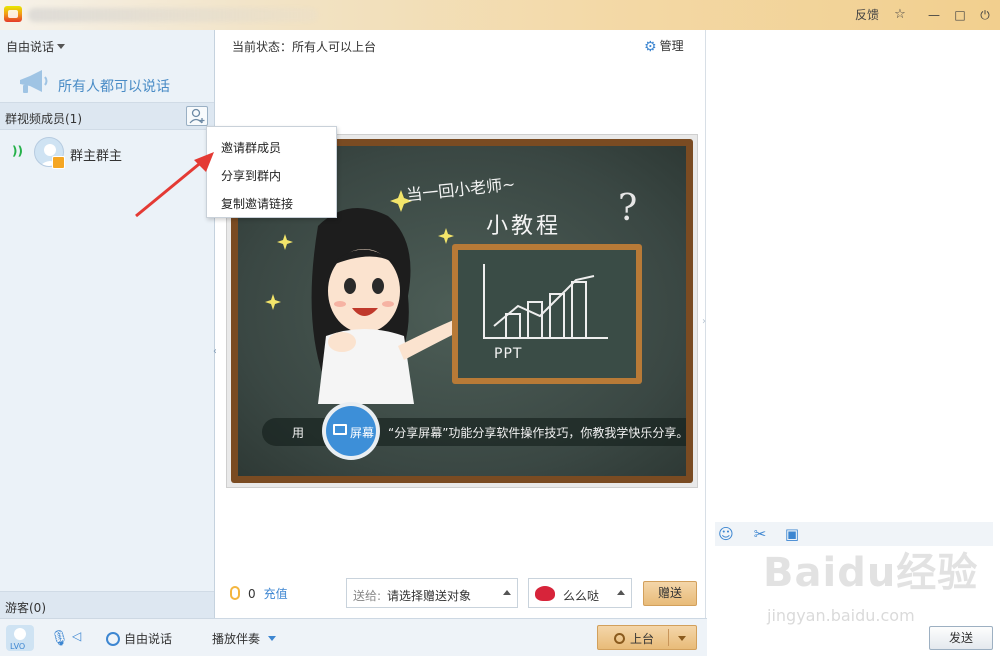  What do you see at coordinates (340, 429) in the screenshot?
I see `screen-share-icon` at bounding box center [340, 429].